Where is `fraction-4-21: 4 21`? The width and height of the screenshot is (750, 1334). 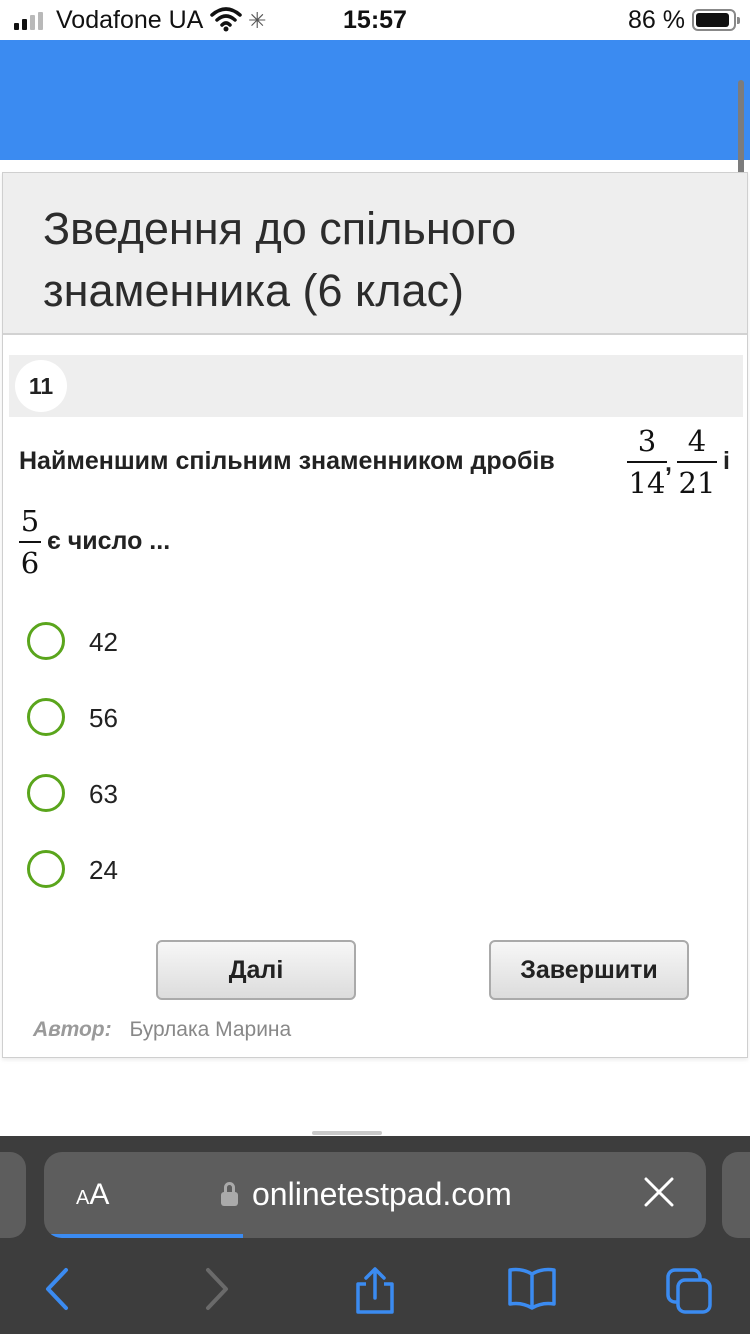
fraction-4-21: 4 21 is located at coordinates (697, 462).